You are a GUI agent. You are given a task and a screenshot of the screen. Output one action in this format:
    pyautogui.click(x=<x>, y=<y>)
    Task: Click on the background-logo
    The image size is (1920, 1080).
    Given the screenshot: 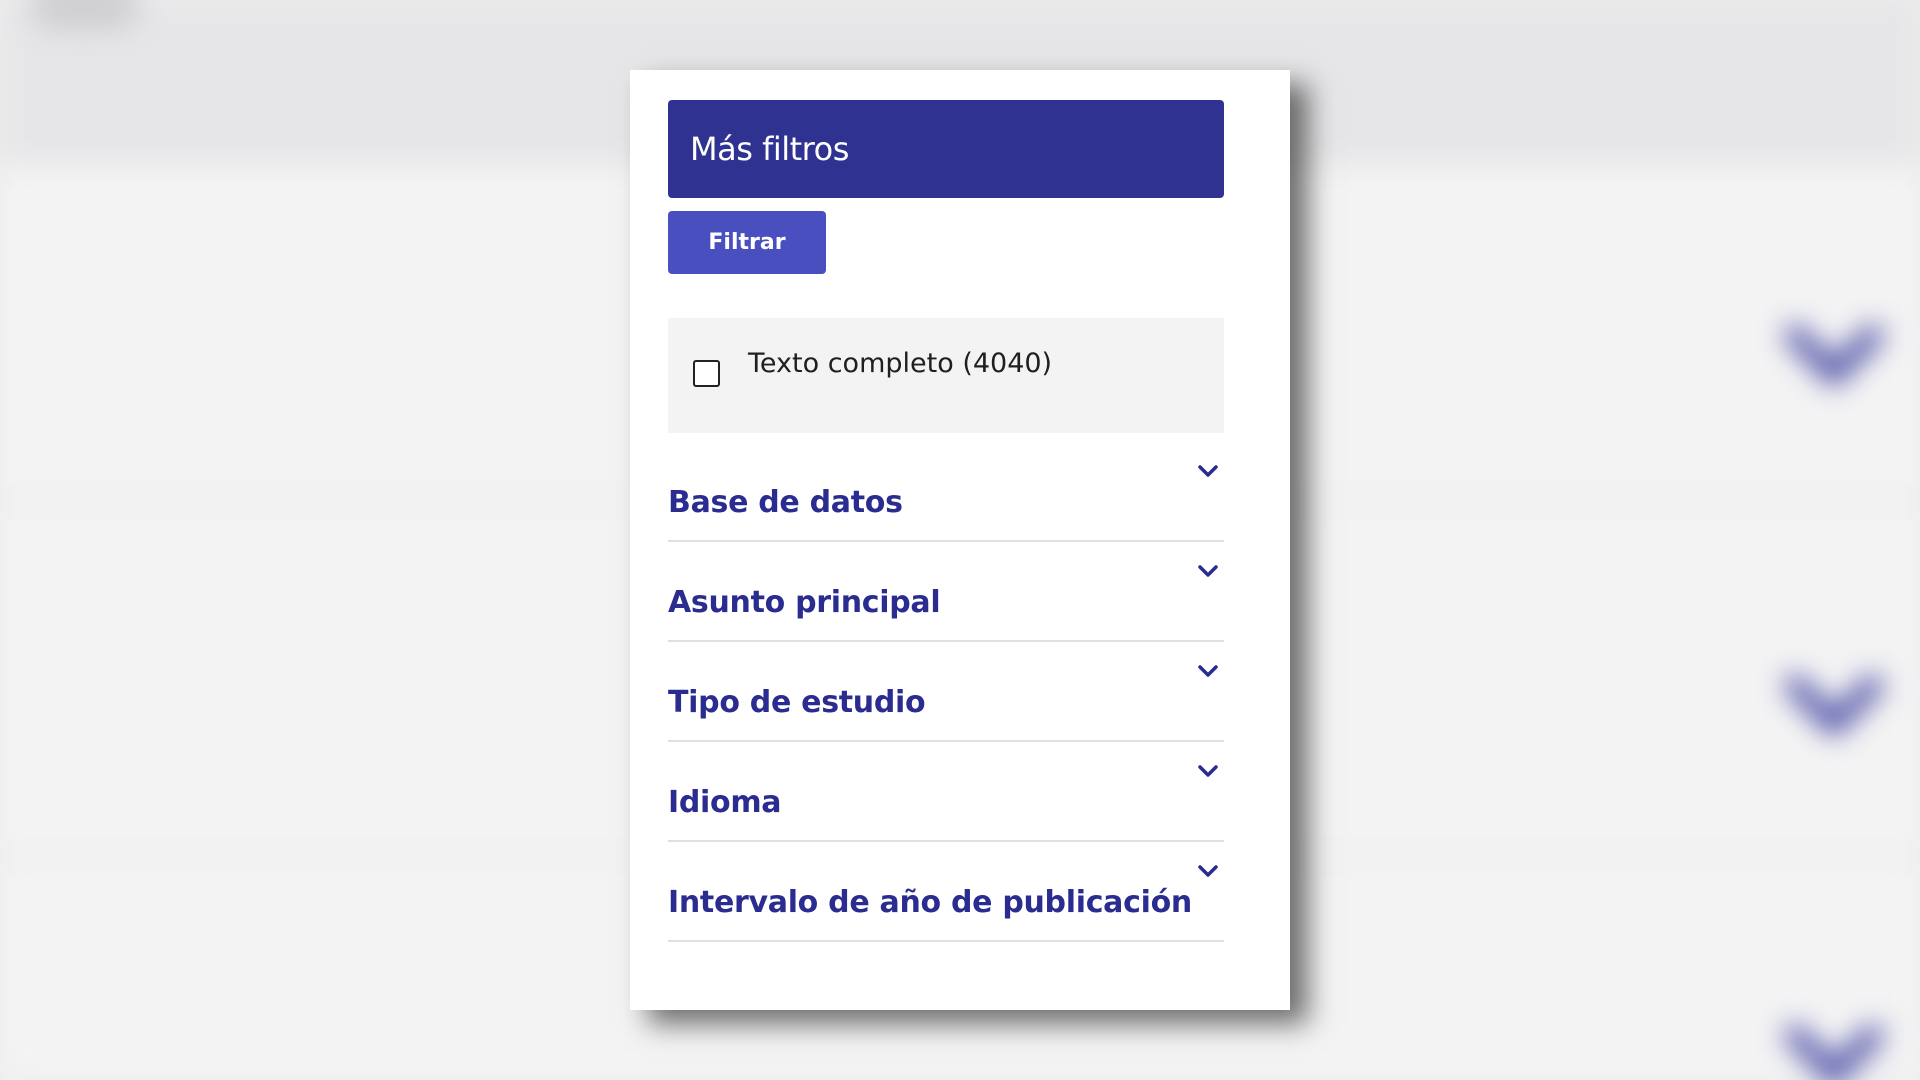 What is the action you would take?
    pyautogui.click(x=85, y=15)
    